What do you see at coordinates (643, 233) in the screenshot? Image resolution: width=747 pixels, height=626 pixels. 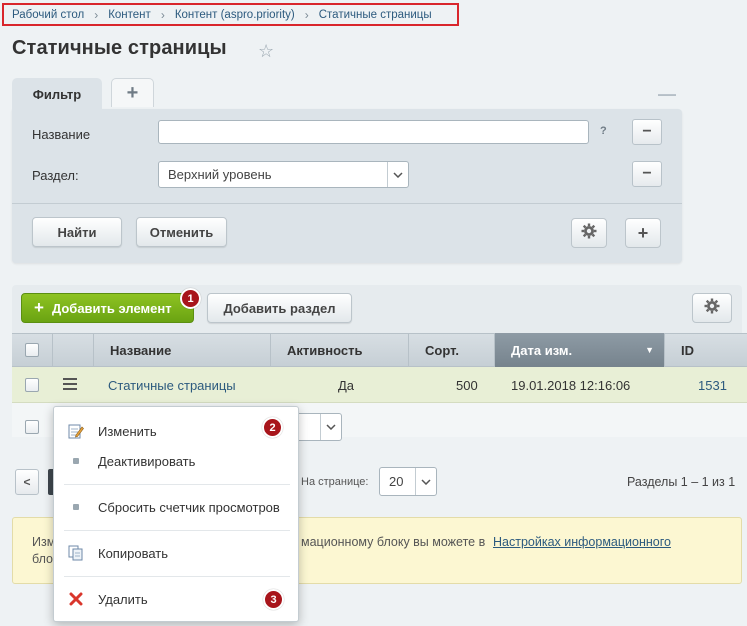 I see `add-filter-field-button: +` at bounding box center [643, 233].